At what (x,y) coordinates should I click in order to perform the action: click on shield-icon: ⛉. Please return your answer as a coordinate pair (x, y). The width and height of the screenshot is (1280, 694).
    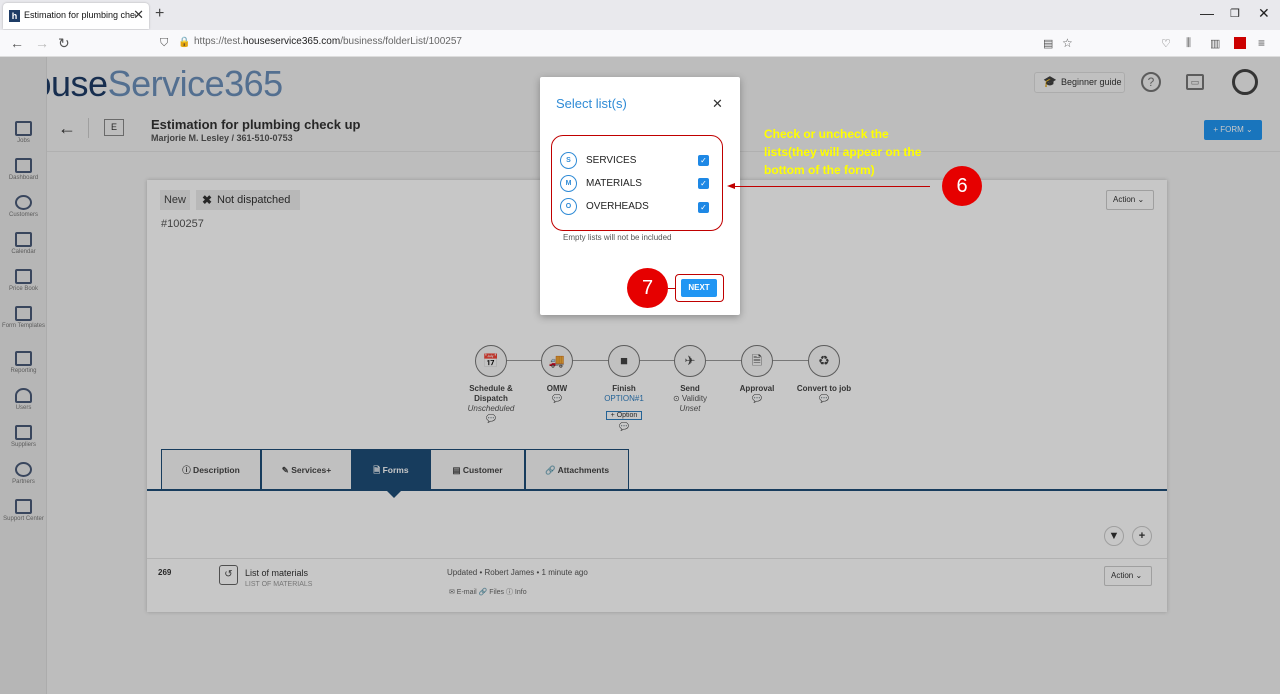
    Looking at the image, I should click on (164, 43).